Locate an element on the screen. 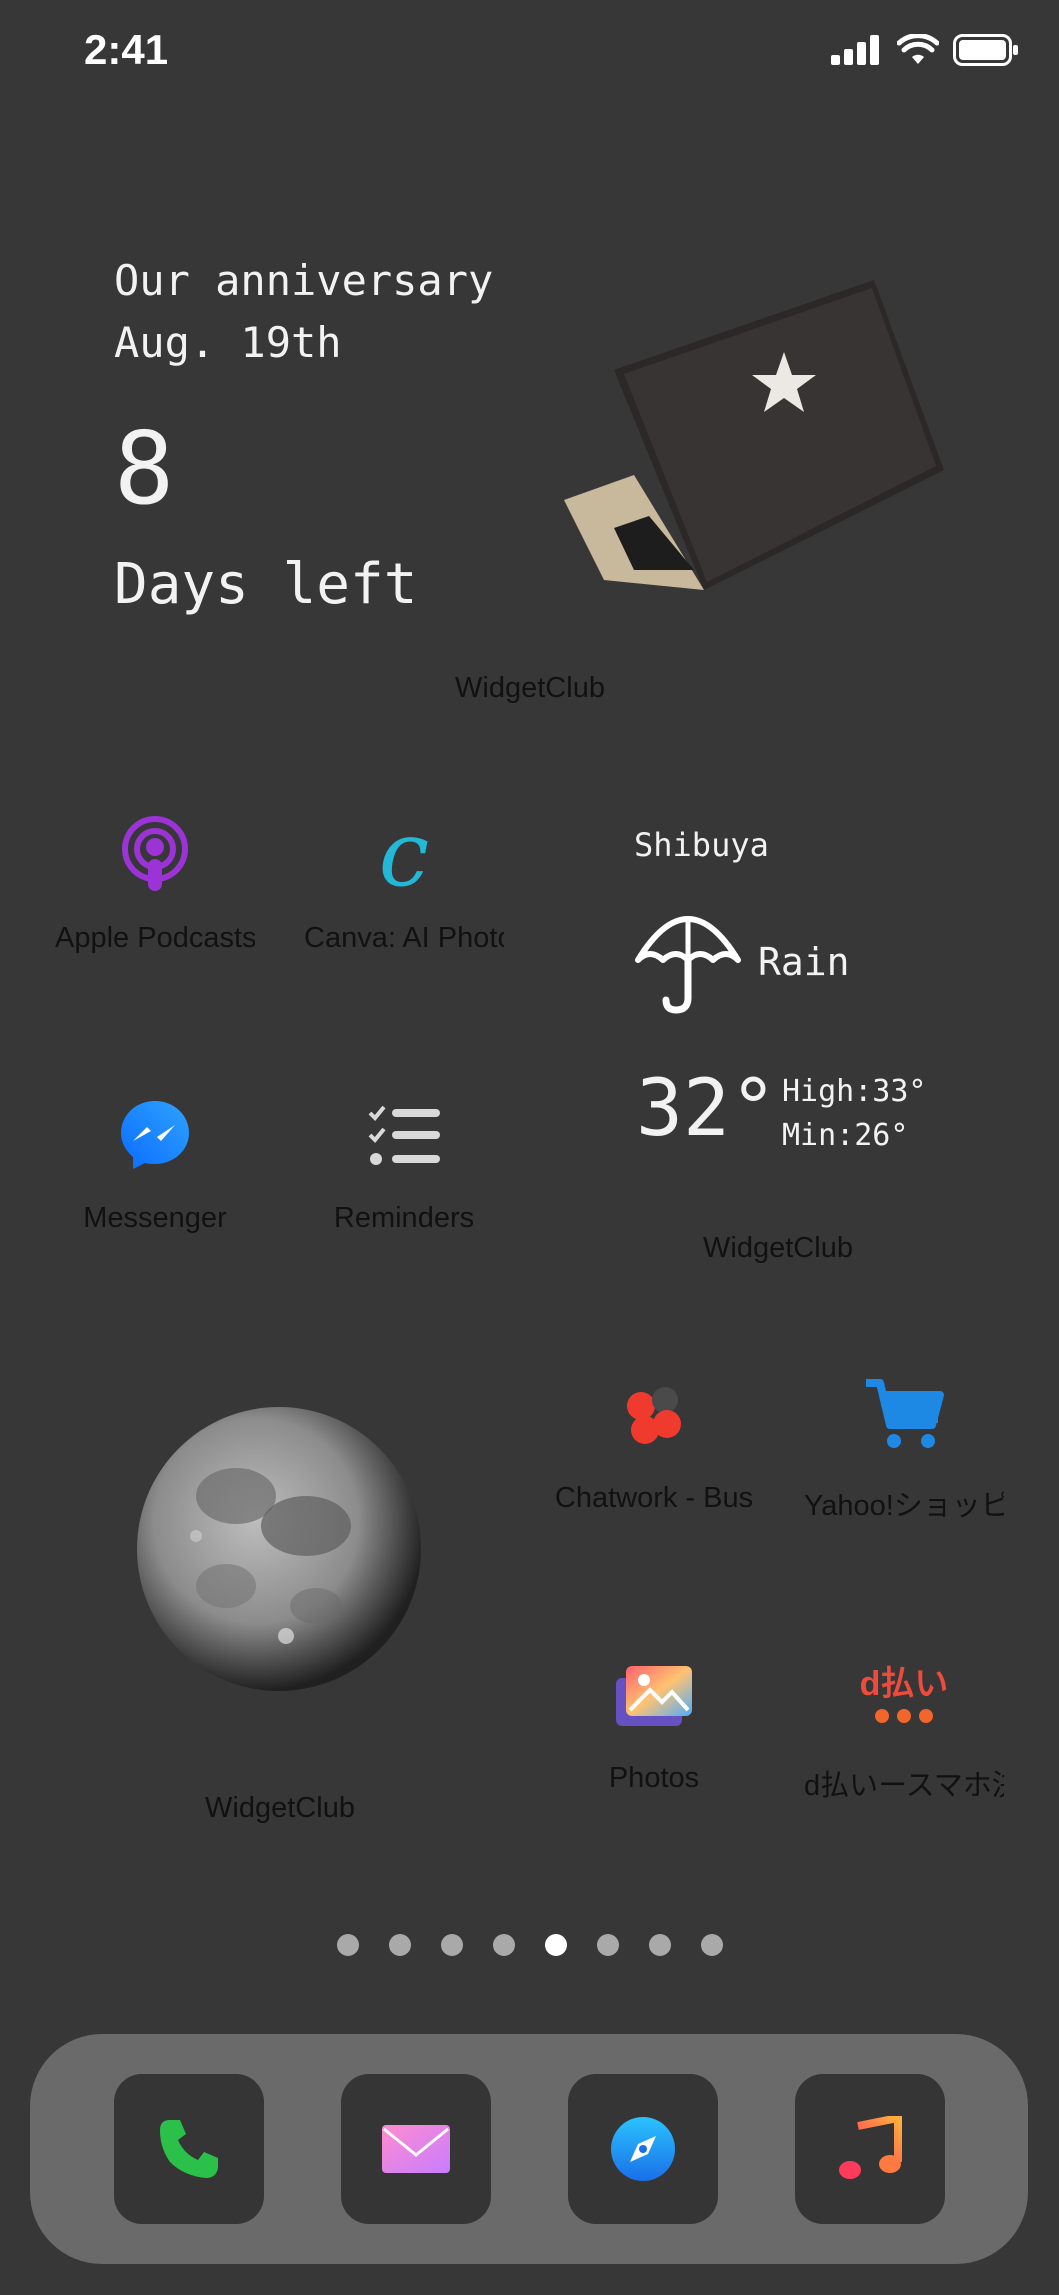  anniversary-line2: Aug. 19th is located at coordinates (228, 342).